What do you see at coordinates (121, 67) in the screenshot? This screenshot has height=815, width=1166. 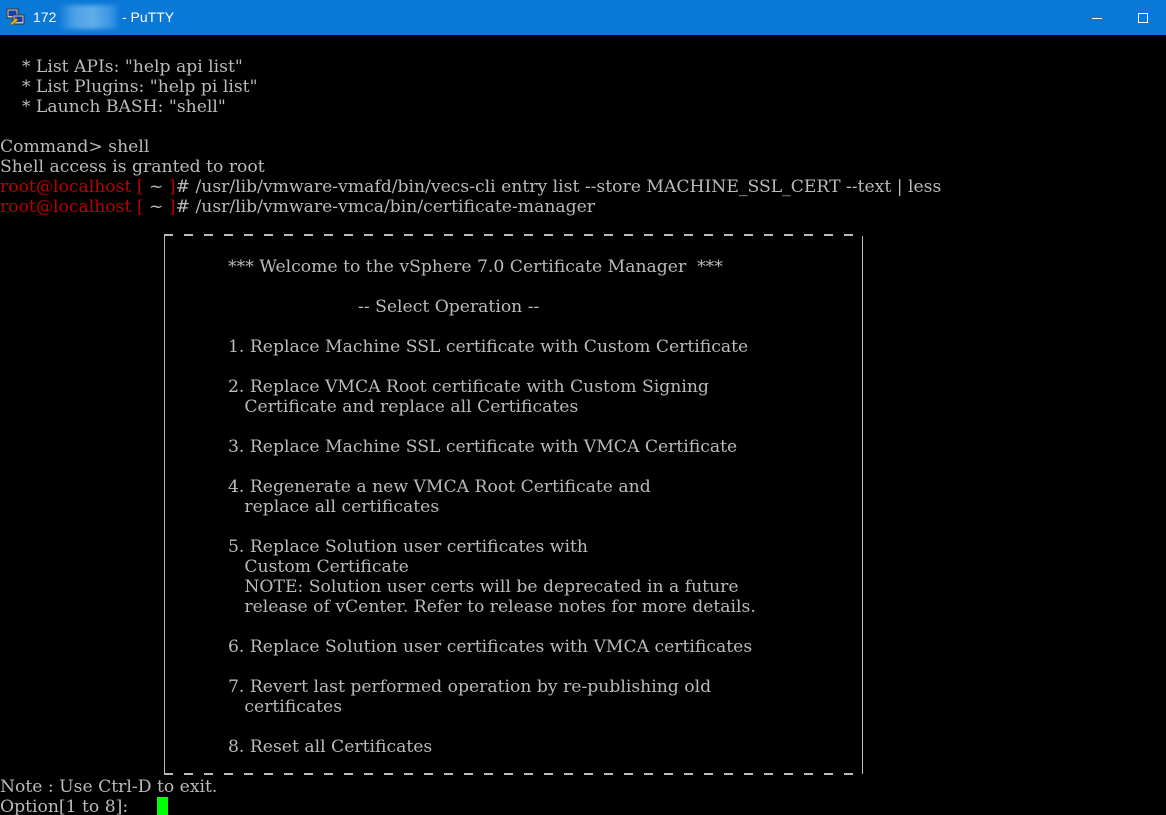 I see `help-line-apis: * List APIs: "help api list"` at bounding box center [121, 67].